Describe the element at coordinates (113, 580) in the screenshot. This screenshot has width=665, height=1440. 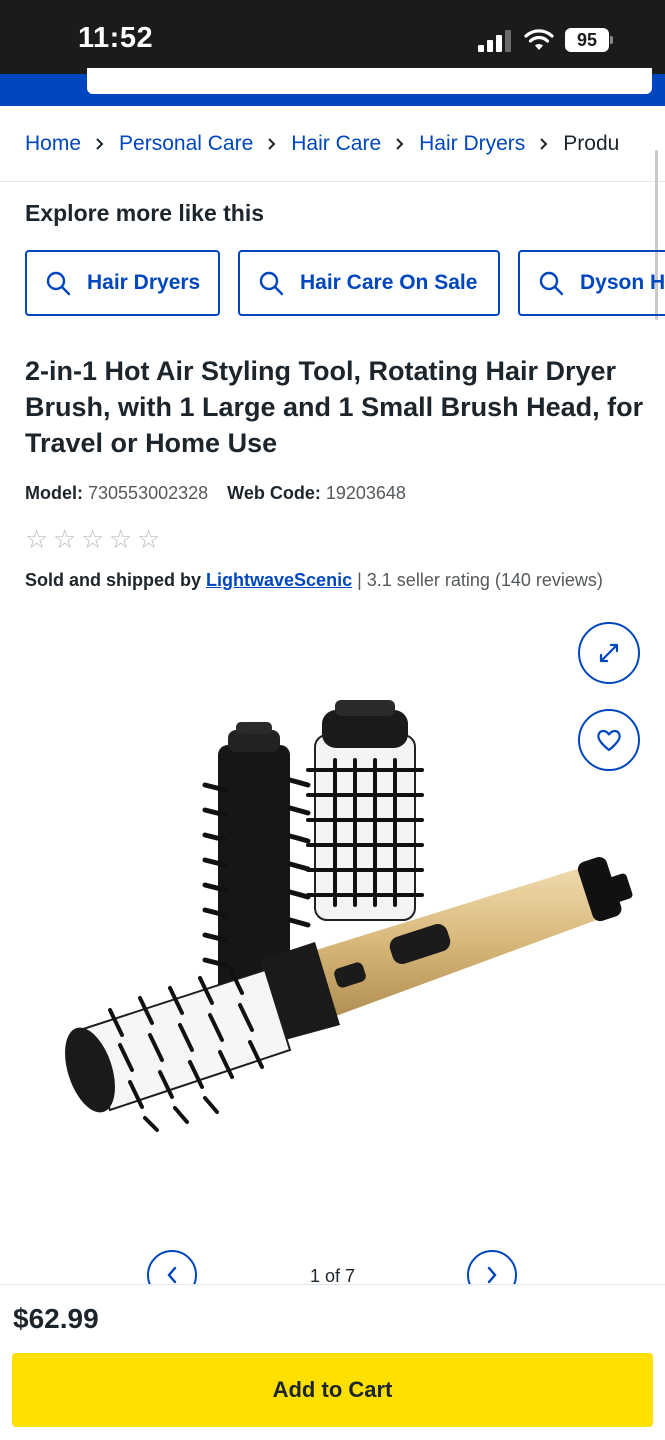
I see `sold-by-label: Sold and shipped by` at that location.